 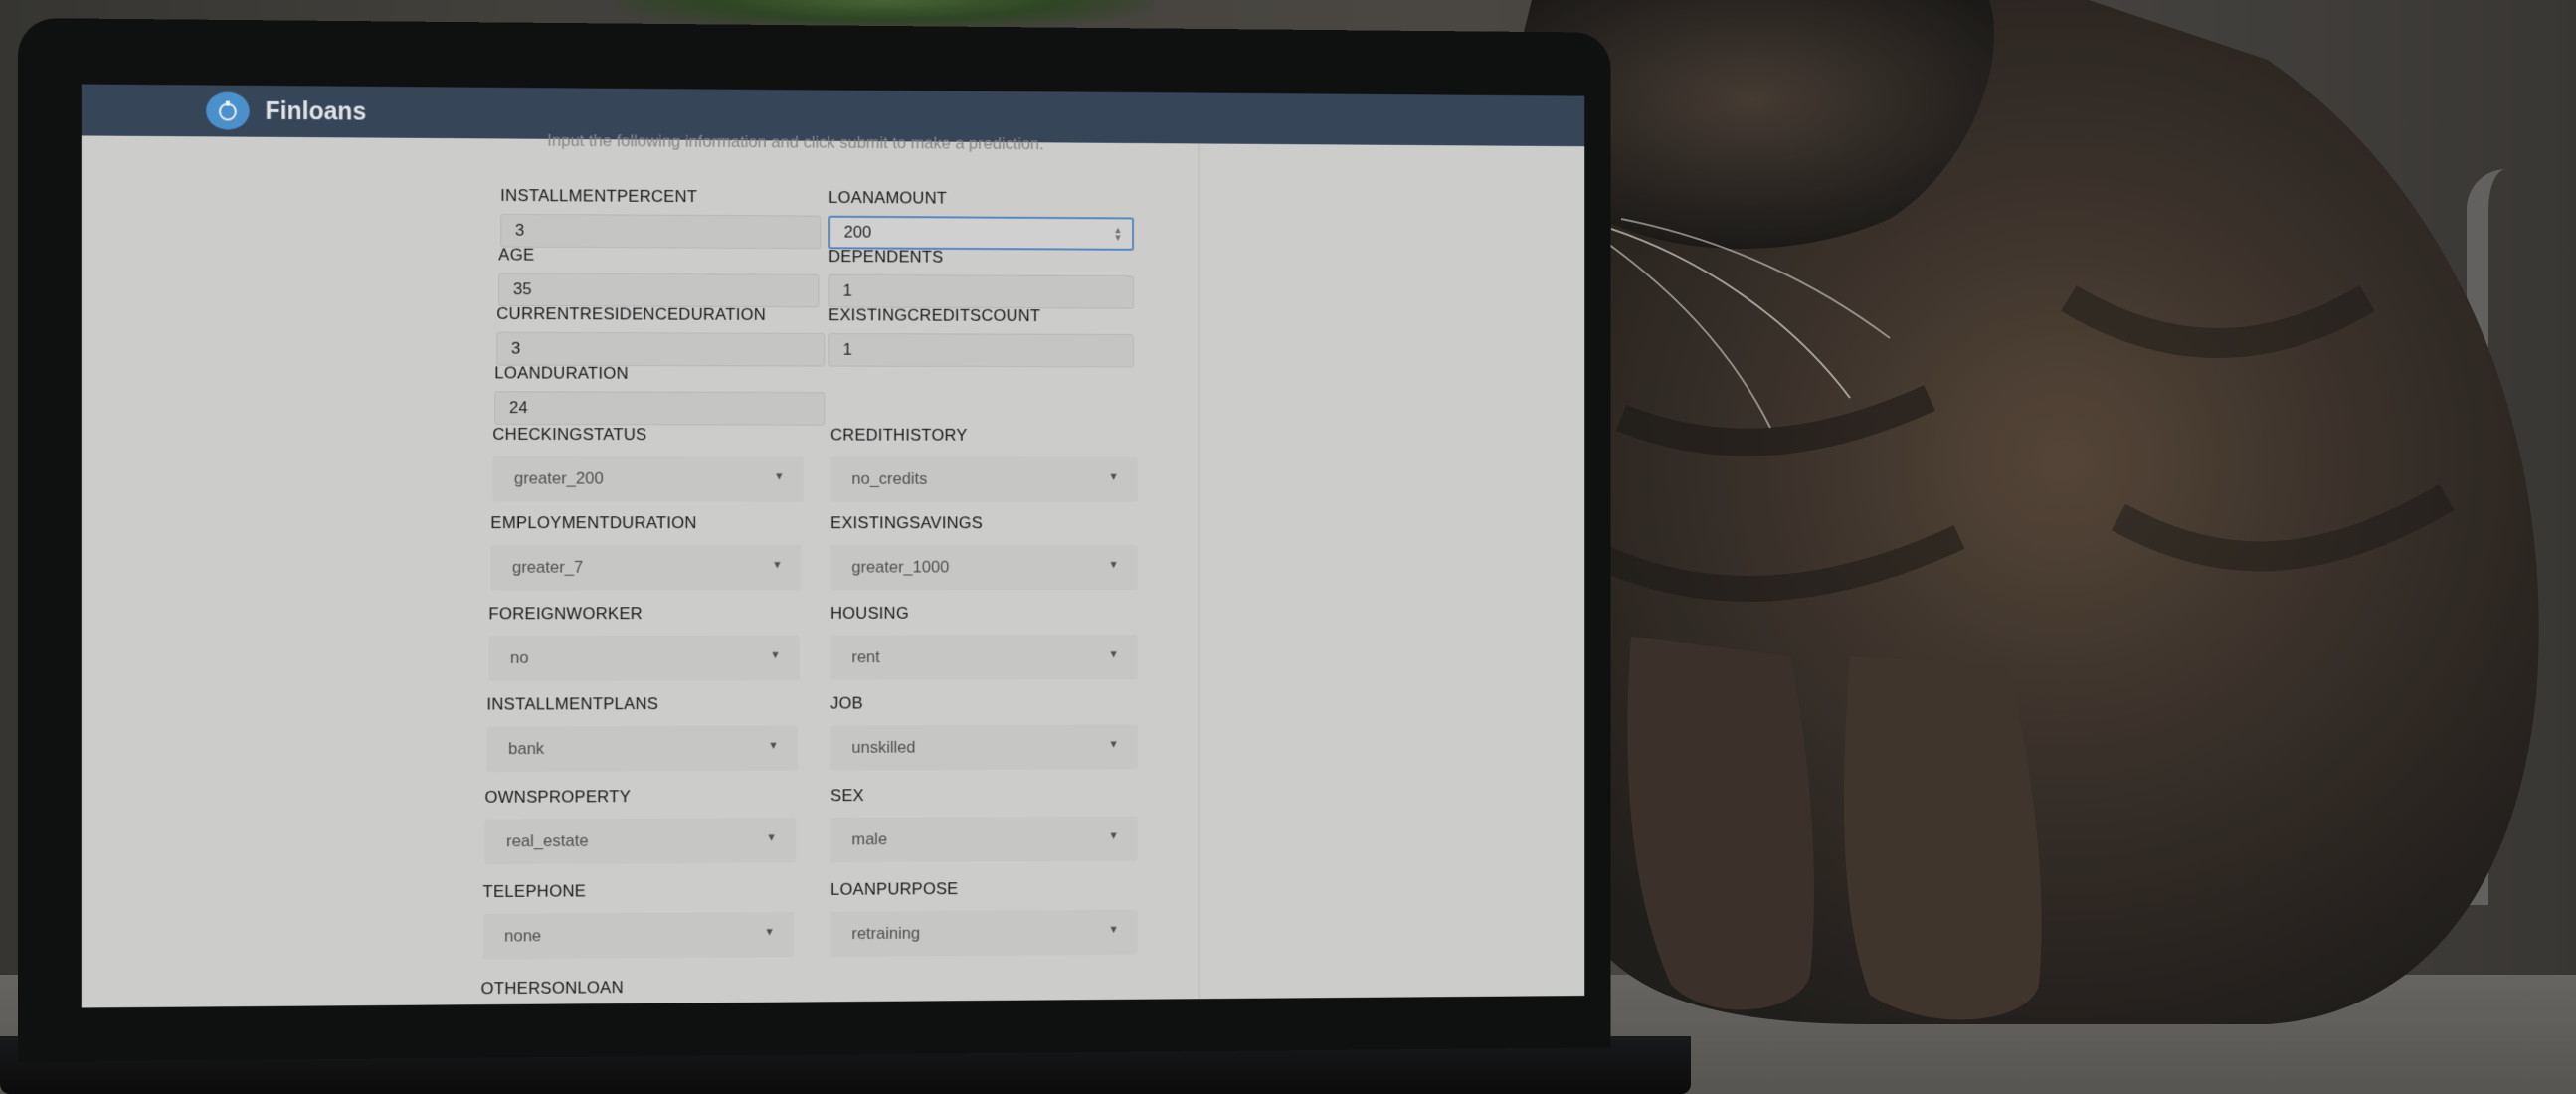 I want to click on field-existingcreditscount: EXISTINGCREDITSCOUNT 1, so click(x=981, y=336).